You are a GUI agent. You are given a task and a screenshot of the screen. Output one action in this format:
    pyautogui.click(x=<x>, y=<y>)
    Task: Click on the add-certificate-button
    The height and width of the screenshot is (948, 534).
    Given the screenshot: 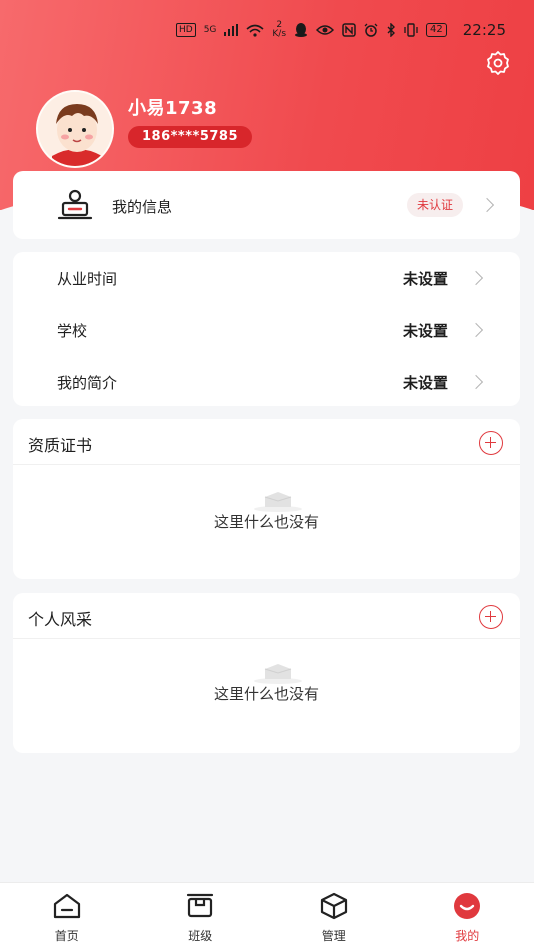 What is the action you would take?
    pyautogui.click(x=491, y=443)
    